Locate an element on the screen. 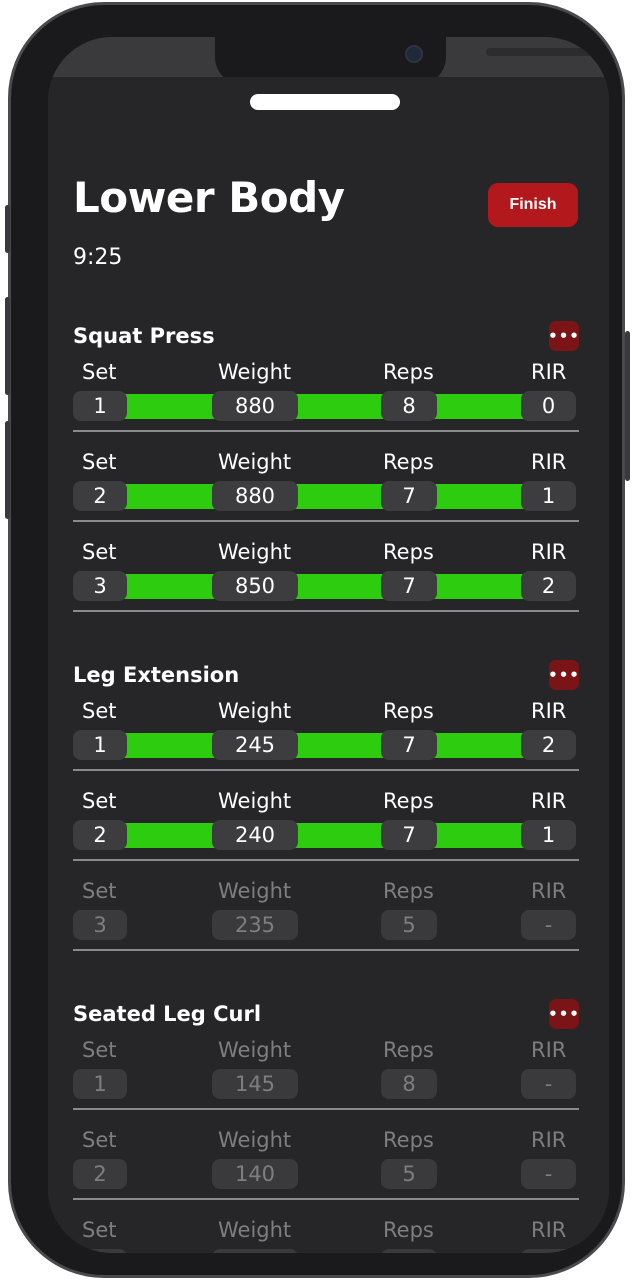 The image size is (633, 1280). camera-icon is located at coordinates (414, 54).